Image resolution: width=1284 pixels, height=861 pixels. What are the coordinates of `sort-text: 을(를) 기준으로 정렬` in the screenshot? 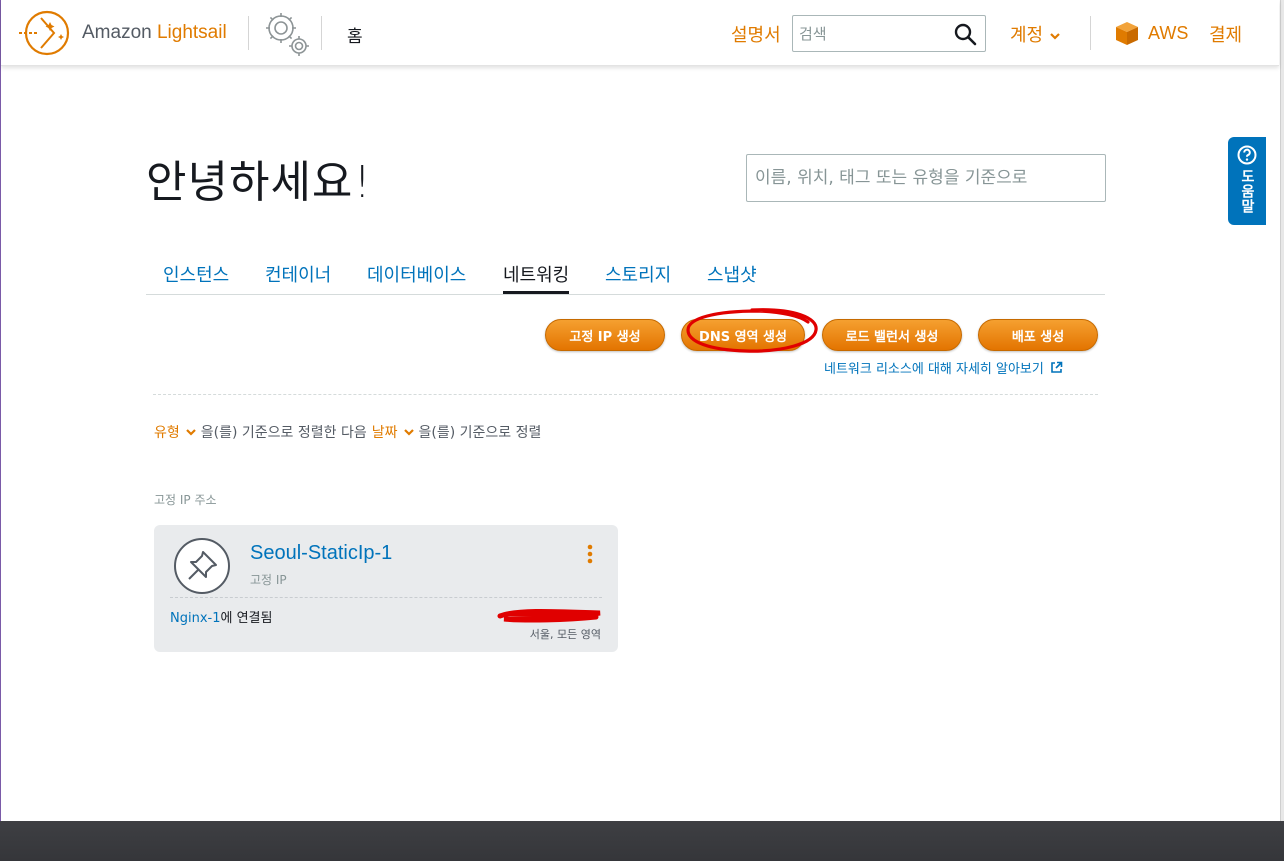 It's located at (480, 433).